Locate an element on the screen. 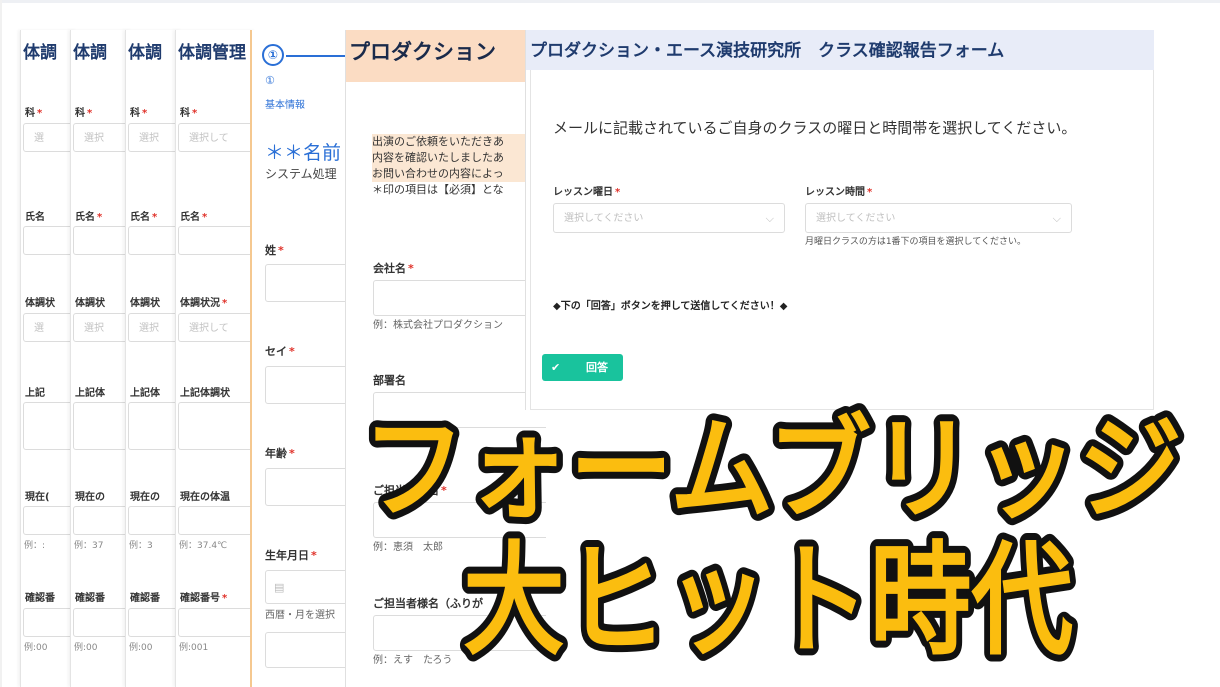 The width and height of the screenshot is (1220, 687). headline-line-1: フォームブリッジ is located at coordinates (772, 470).